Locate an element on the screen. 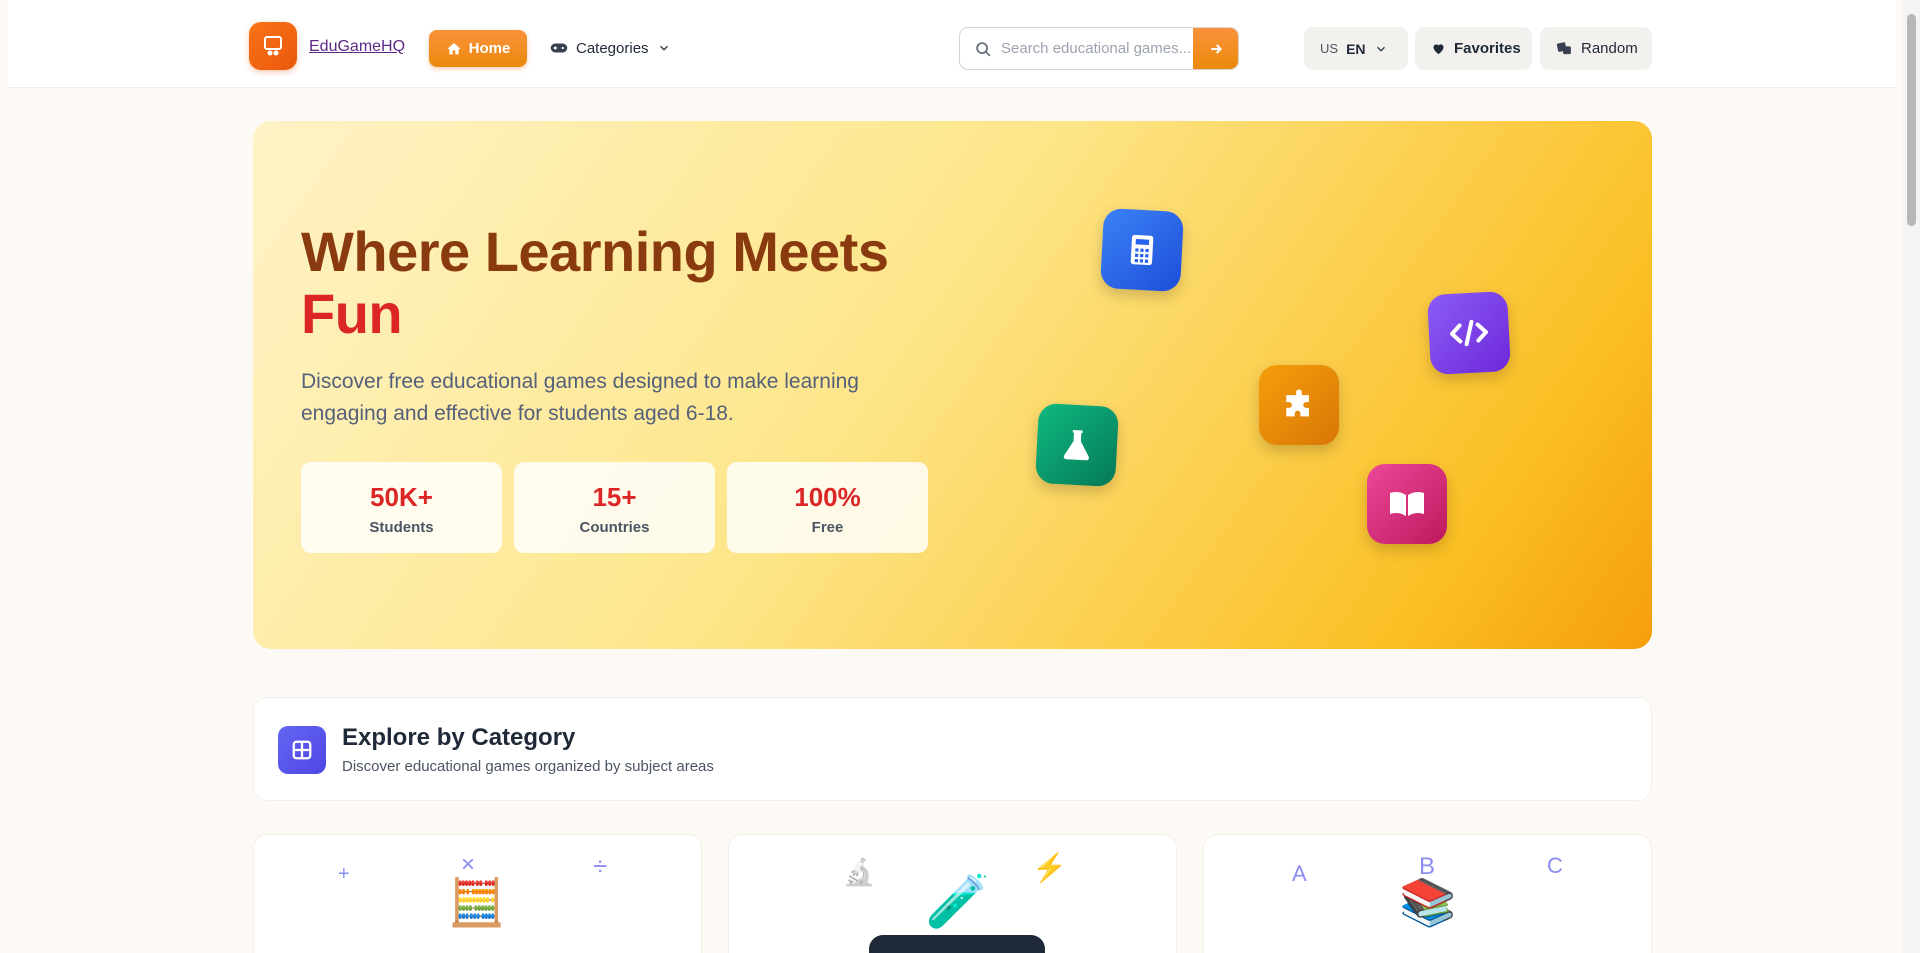 The height and width of the screenshot is (953, 1920). lightning-icon: ⚡ is located at coordinates (1049, 867).